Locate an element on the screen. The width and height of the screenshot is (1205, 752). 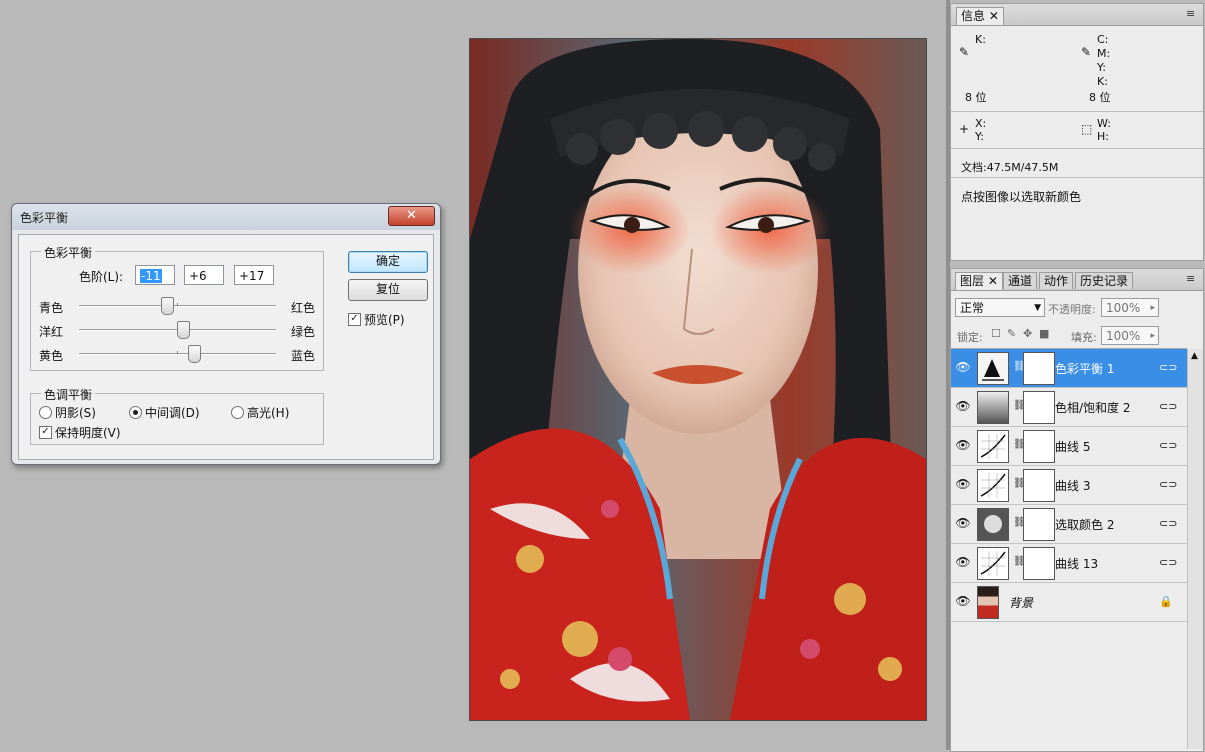
eyedropper-icon: ✎ is located at coordinates (964, 52).